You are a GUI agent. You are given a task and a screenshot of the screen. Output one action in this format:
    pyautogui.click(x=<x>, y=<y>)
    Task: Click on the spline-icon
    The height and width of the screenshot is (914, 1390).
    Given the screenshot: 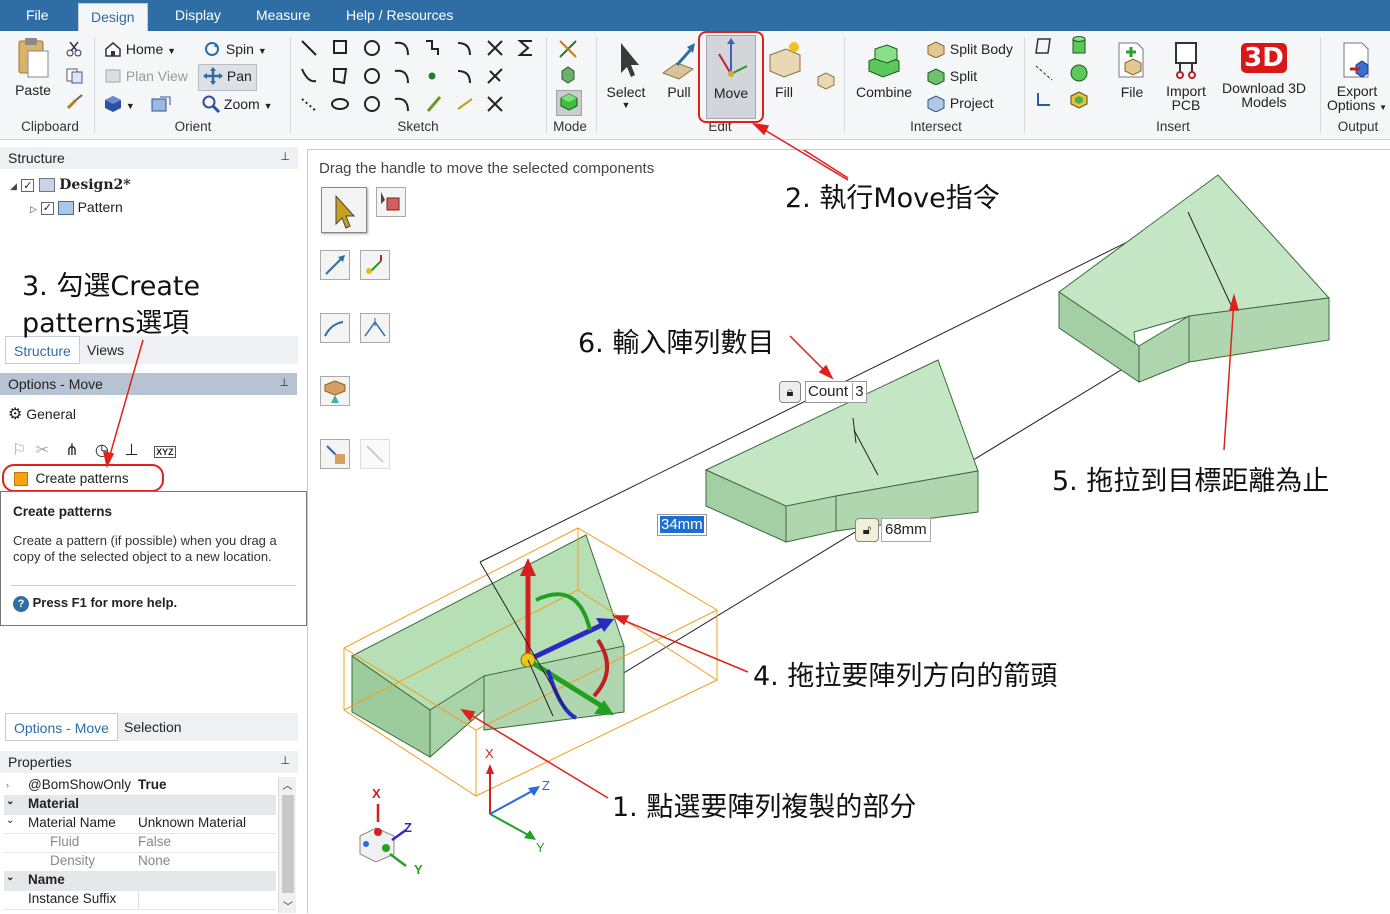 What is the action you would take?
    pyautogui.click(x=309, y=75)
    